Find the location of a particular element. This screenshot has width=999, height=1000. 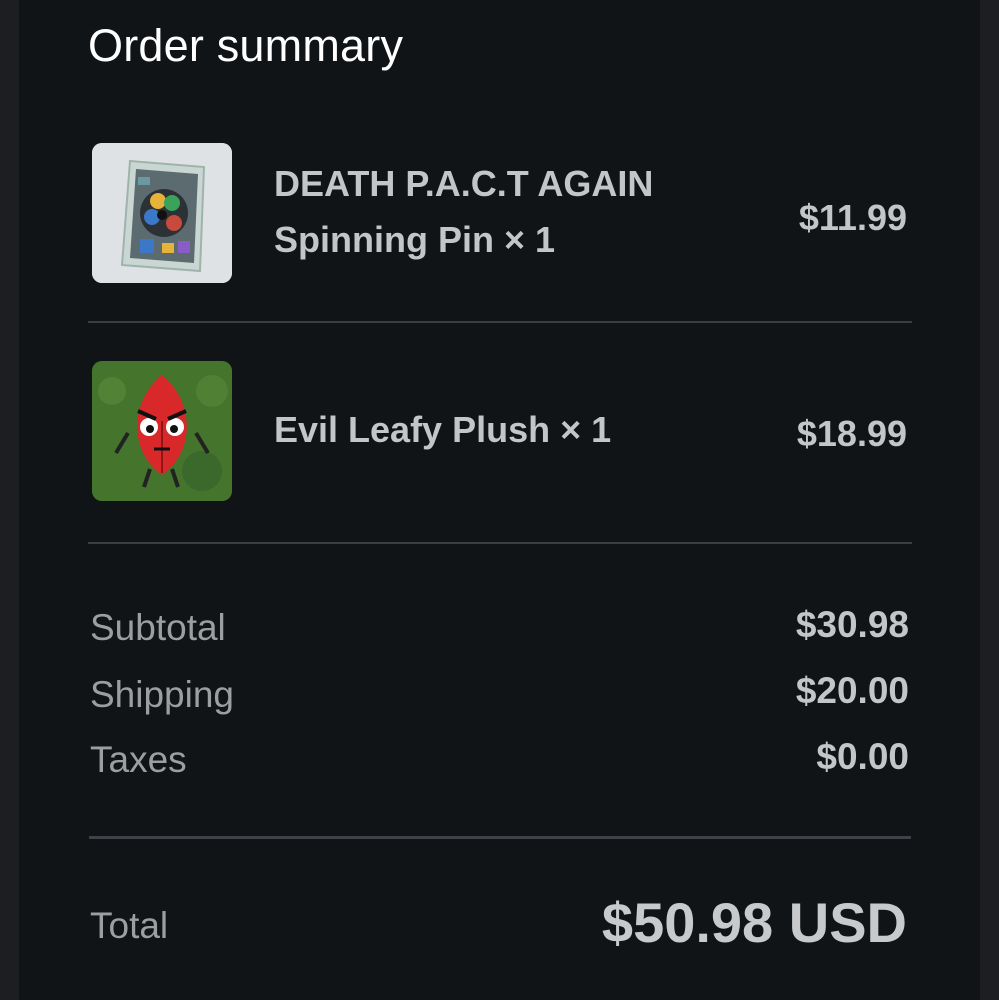

subtotal-label: Subtotal is located at coordinates (158, 627).